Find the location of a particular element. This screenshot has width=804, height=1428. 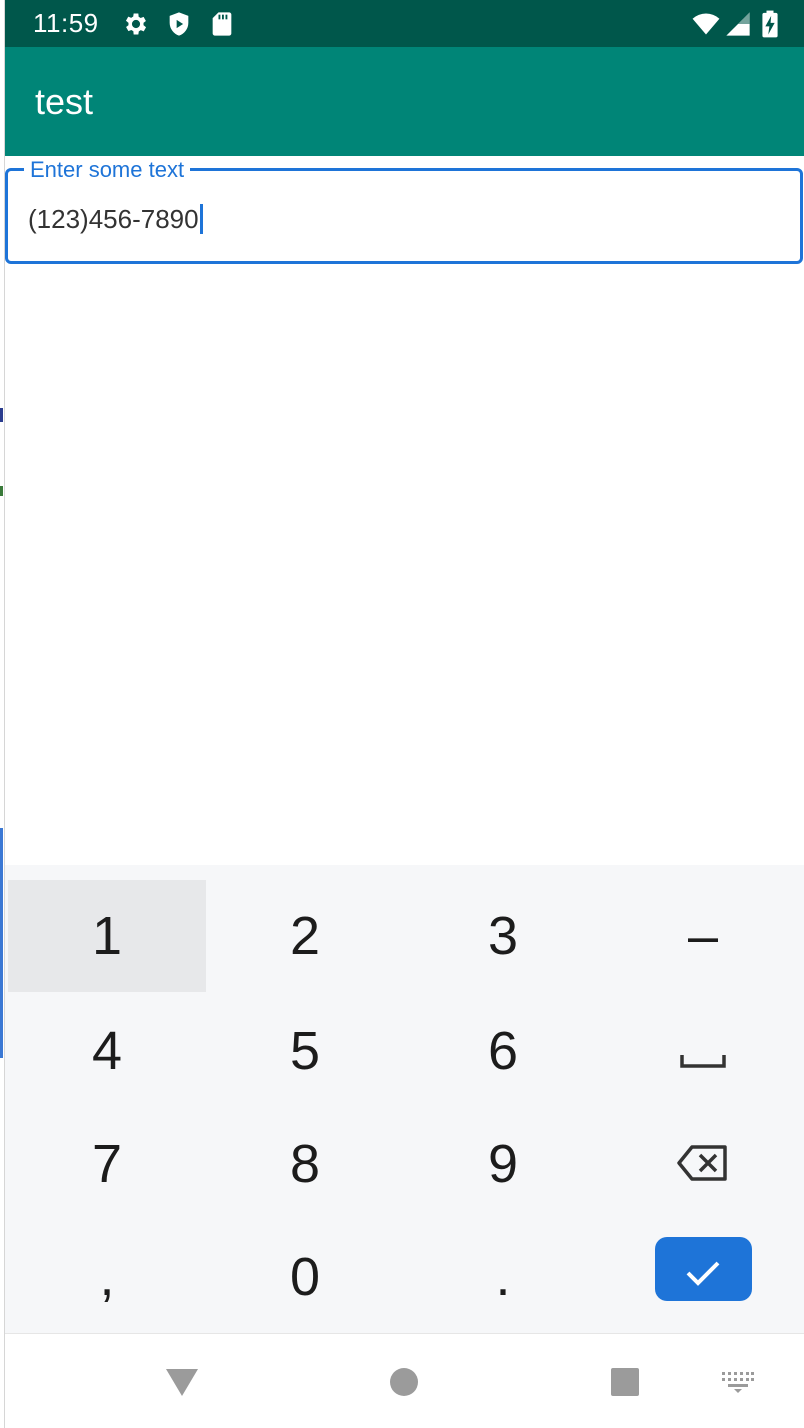

key-4: 4 is located at coordinates (107, 1051).